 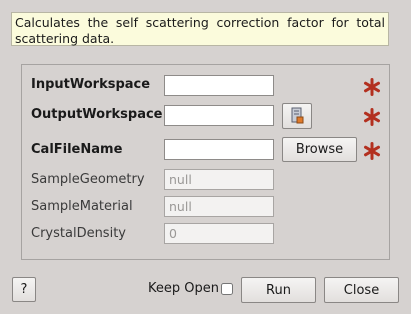 I want to click on crystal-density-field, so click(x=219, y=233).